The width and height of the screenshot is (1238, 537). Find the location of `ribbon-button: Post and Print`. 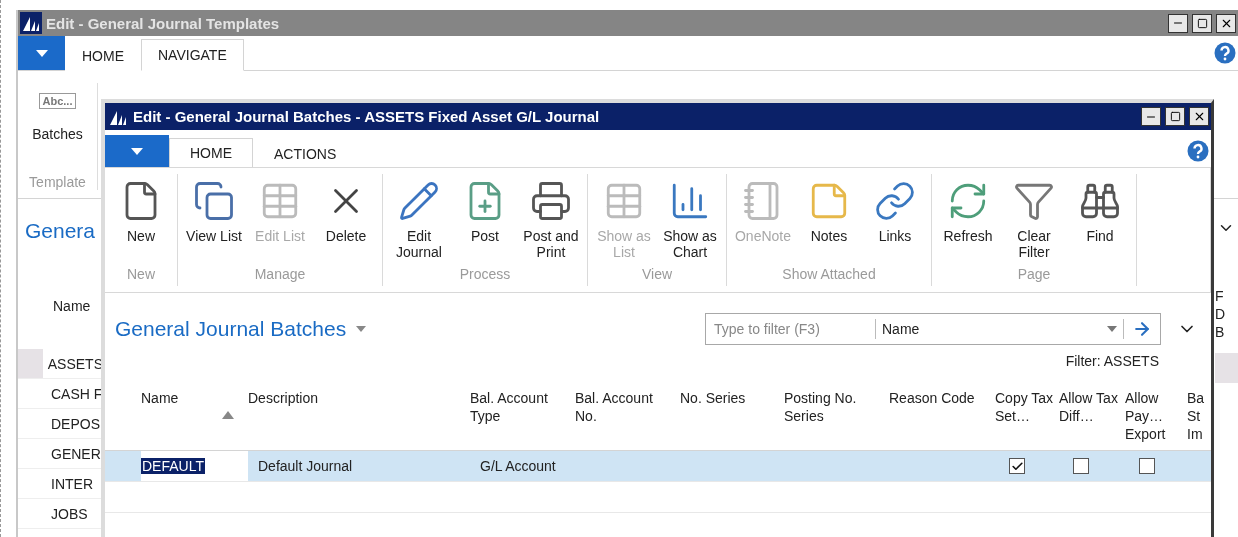

ribbon-button: Post and Print is located at coordinates (551, 217).